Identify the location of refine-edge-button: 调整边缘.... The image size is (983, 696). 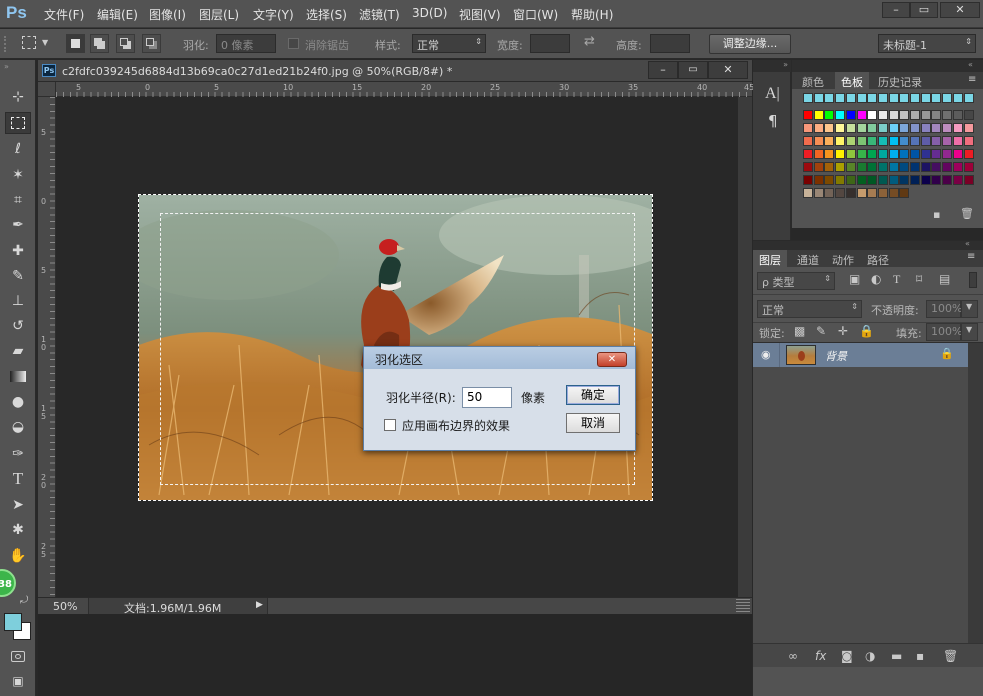
(750, 44).